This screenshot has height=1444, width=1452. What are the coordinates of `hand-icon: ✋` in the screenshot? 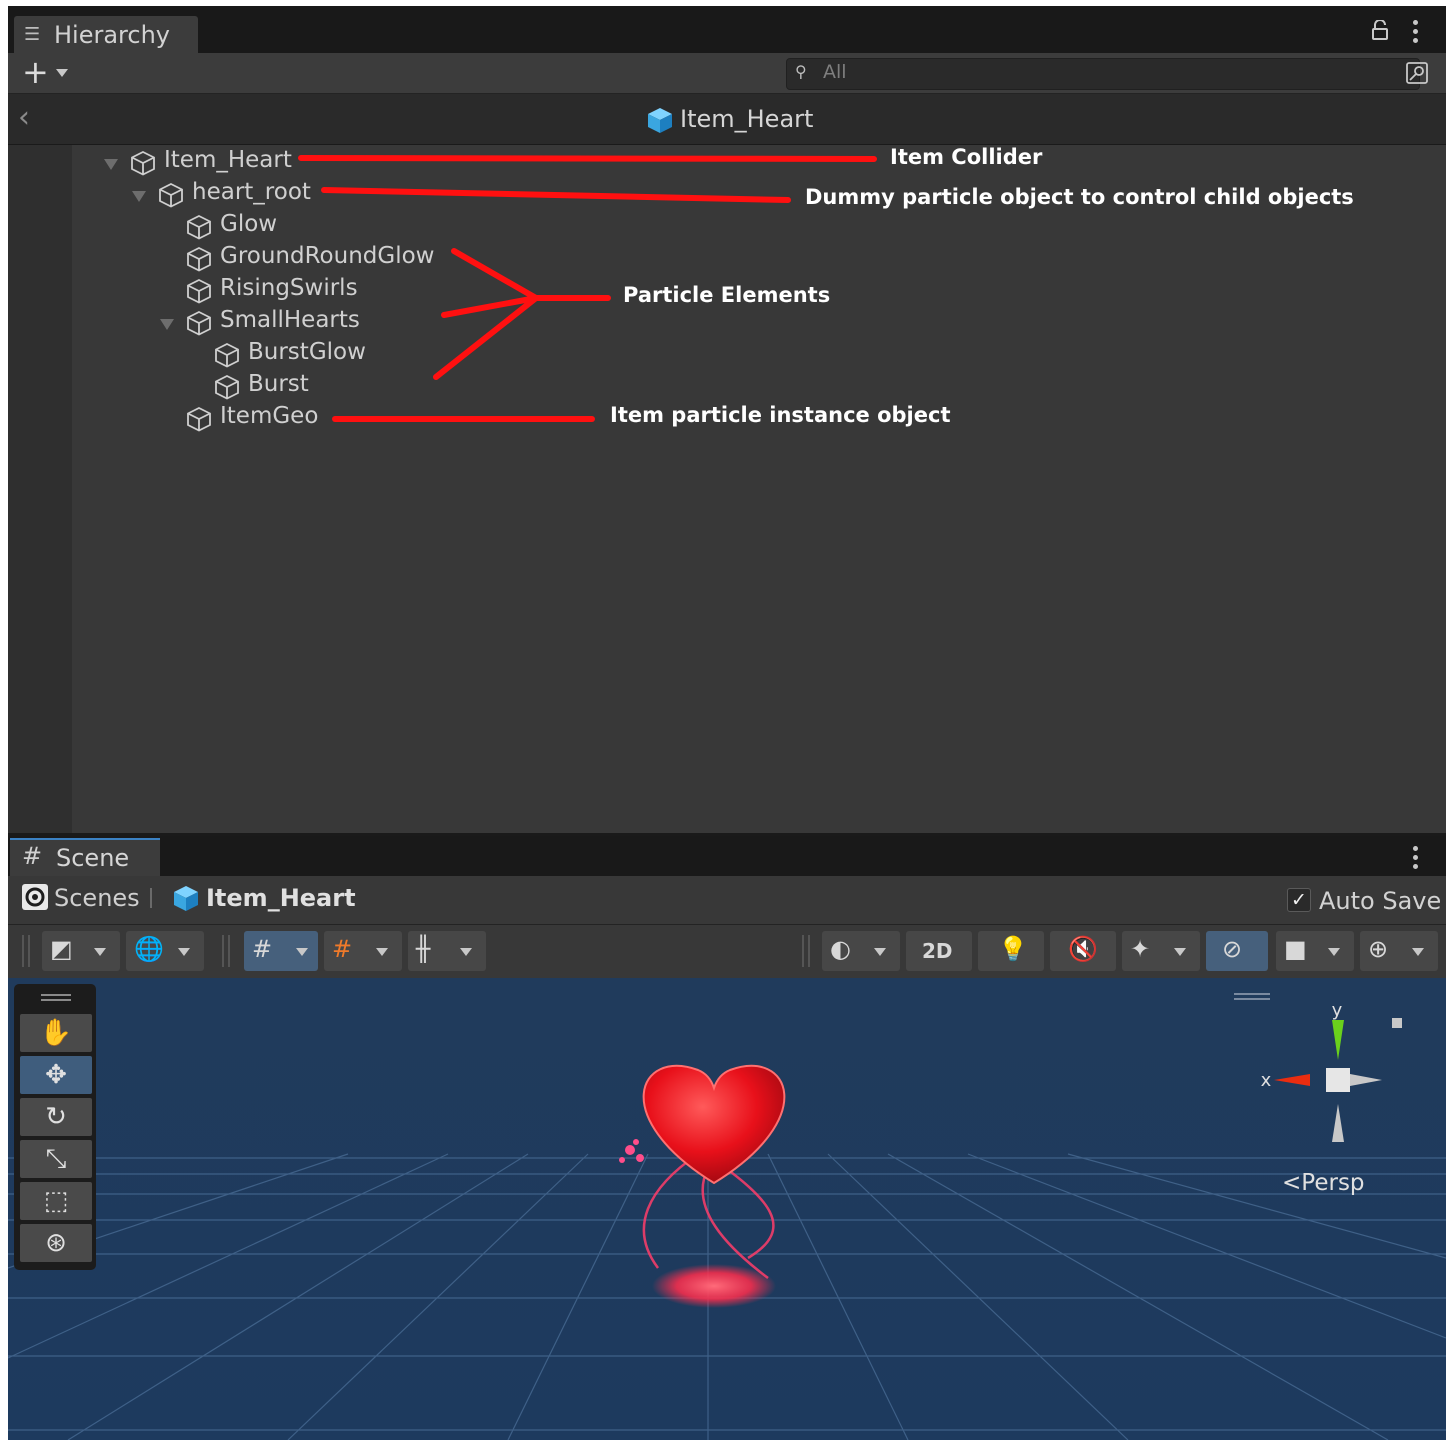 It's located at (56, 1033).